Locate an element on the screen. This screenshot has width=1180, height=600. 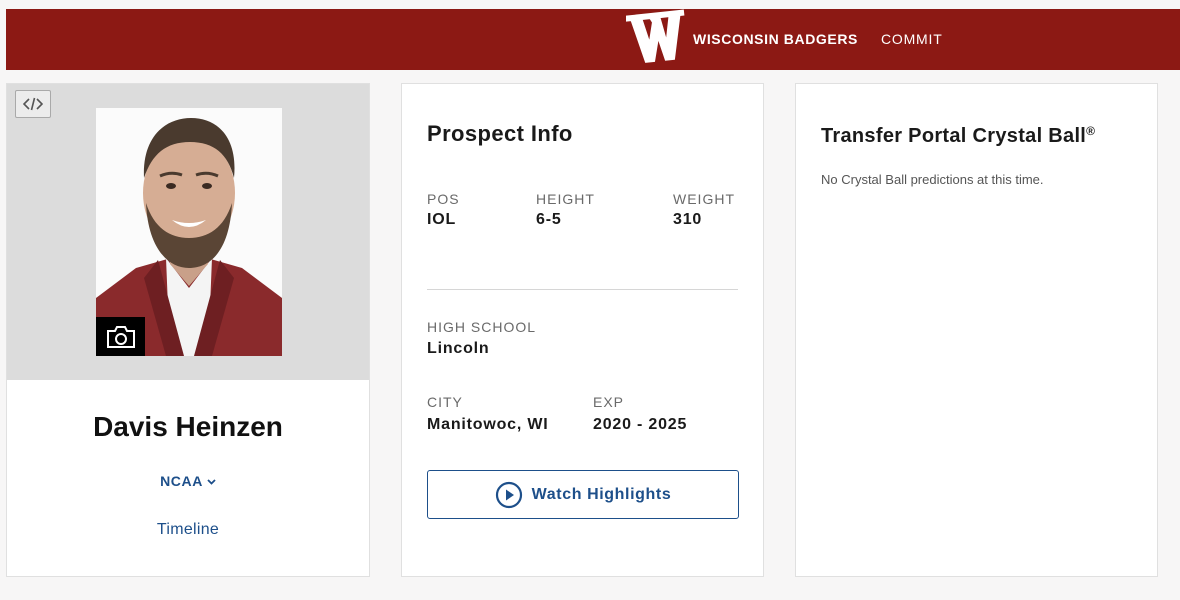
info-divider is located at coordinates (582, 289).